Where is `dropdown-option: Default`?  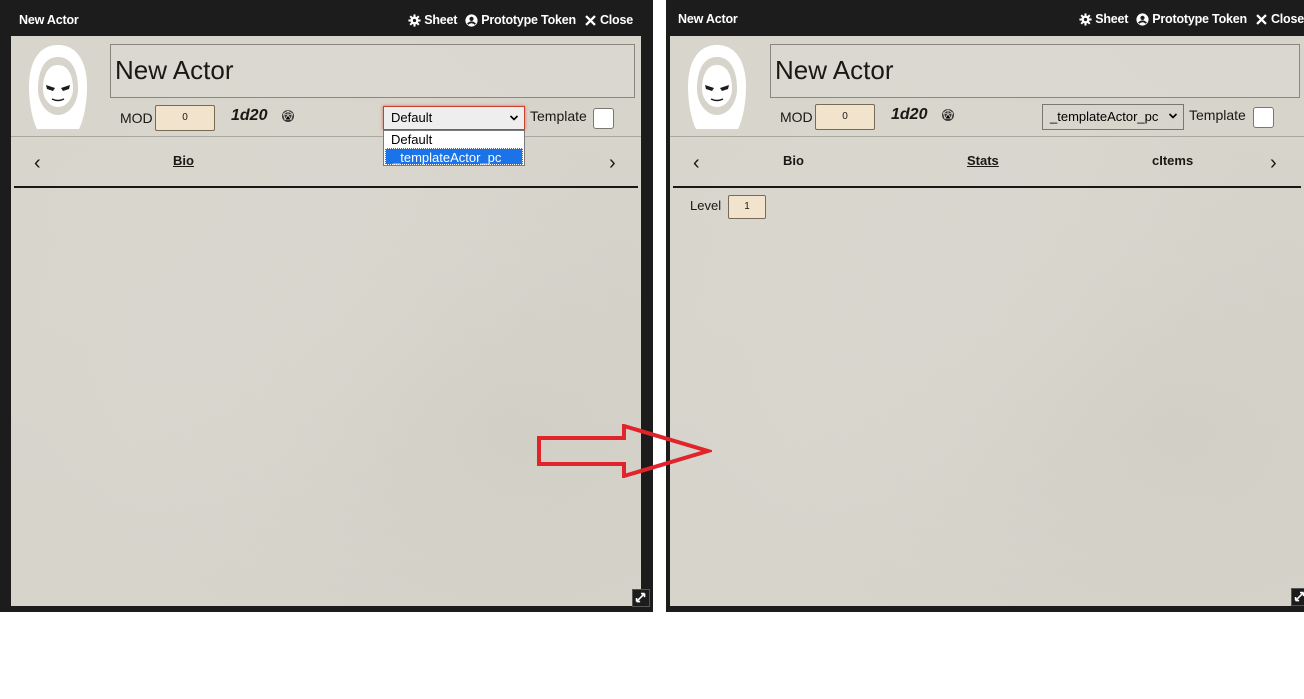 dropdown-option: Default is located at coordinates (454, 139).